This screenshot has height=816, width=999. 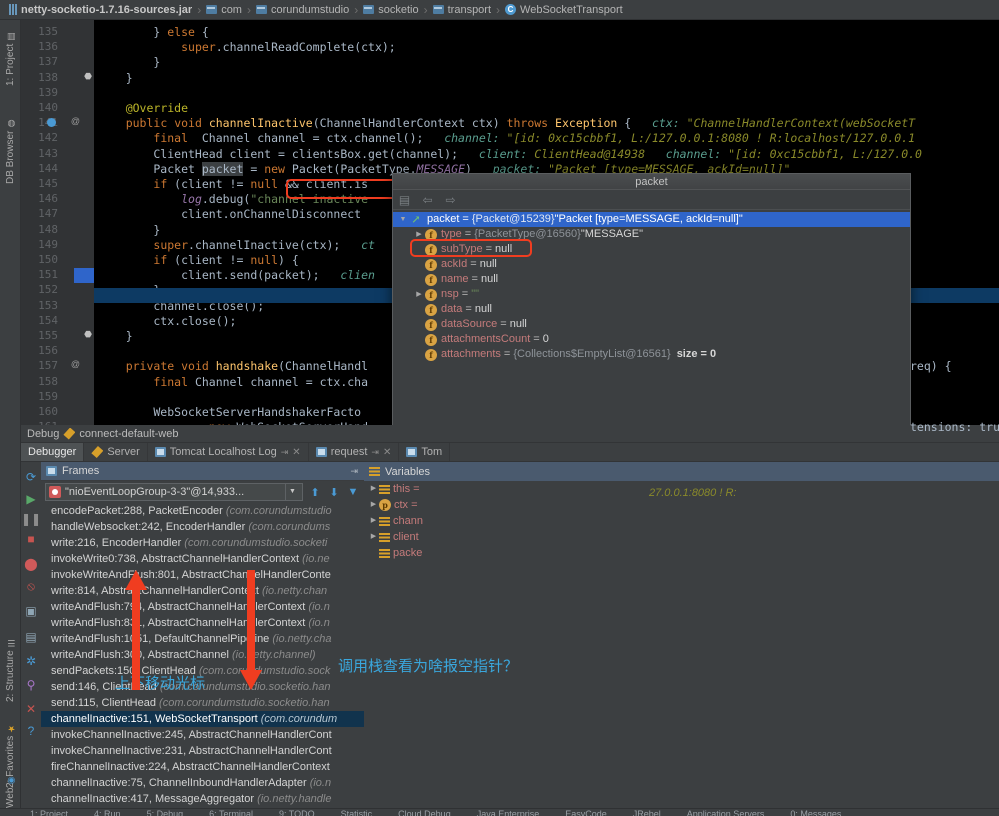 What do you see at coordinates (404, 200) in the screenshot?
I see `copy-icon: ▤` at bounding box center [404, 200].